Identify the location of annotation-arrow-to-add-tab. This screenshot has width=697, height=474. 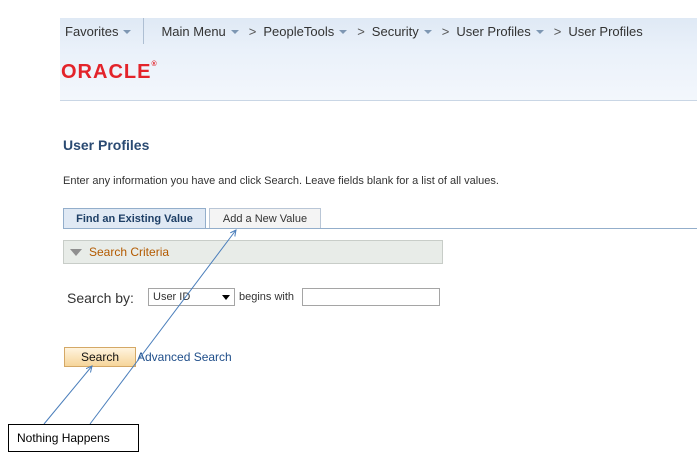
(162, 327).